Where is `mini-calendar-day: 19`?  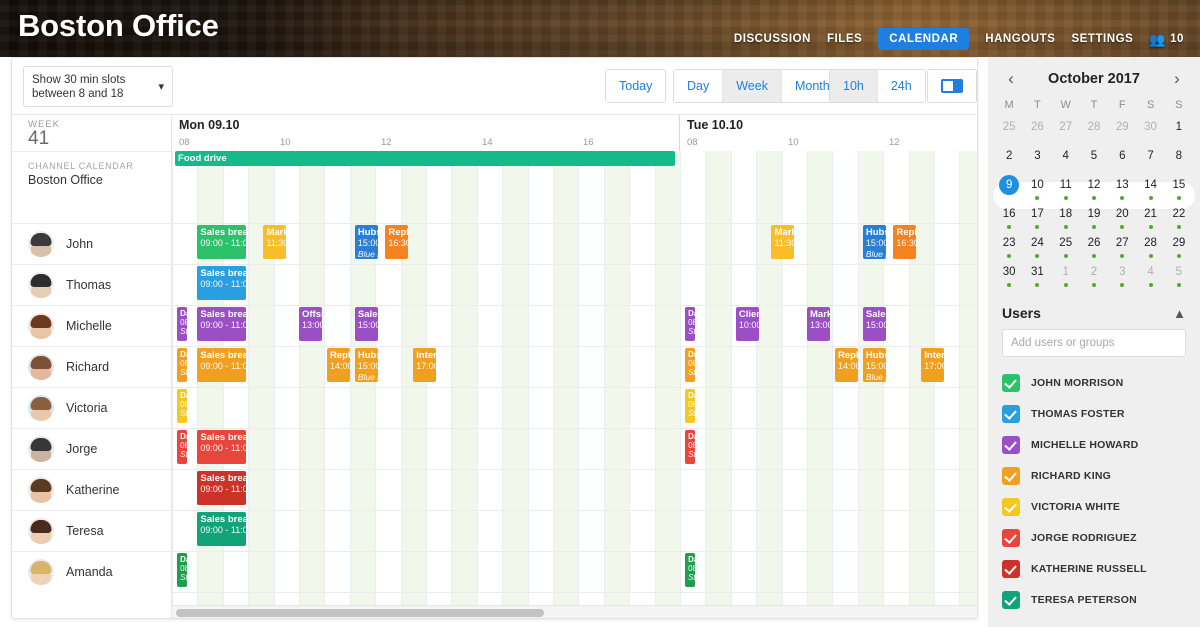
mini-calendar-day: 19 is located at coordinates (1094, 218).